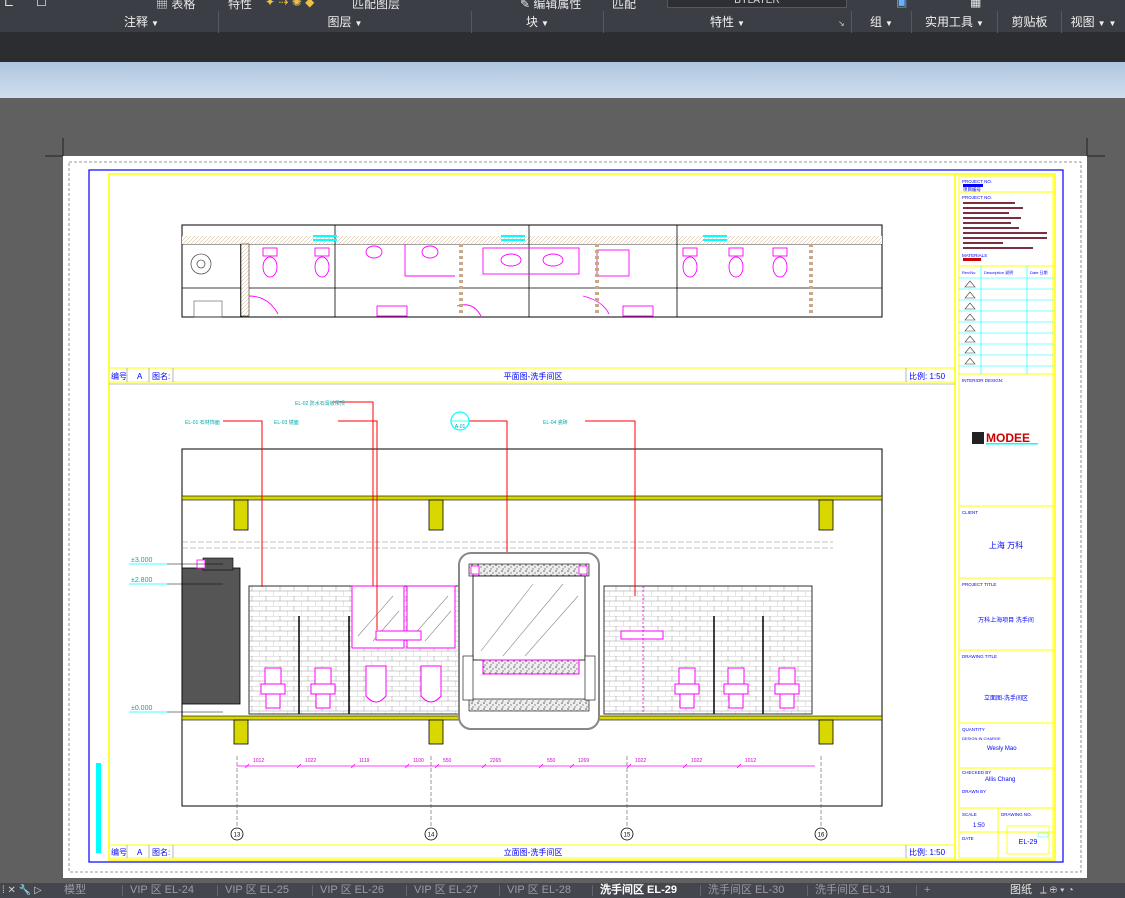 Image resolution: width=1125 pixels, height=898 pixels. What do you see at coordinates (141, 708) in the screenshot?
I see `level-label-floor: ±0.000` at bounding box center [141, 708].